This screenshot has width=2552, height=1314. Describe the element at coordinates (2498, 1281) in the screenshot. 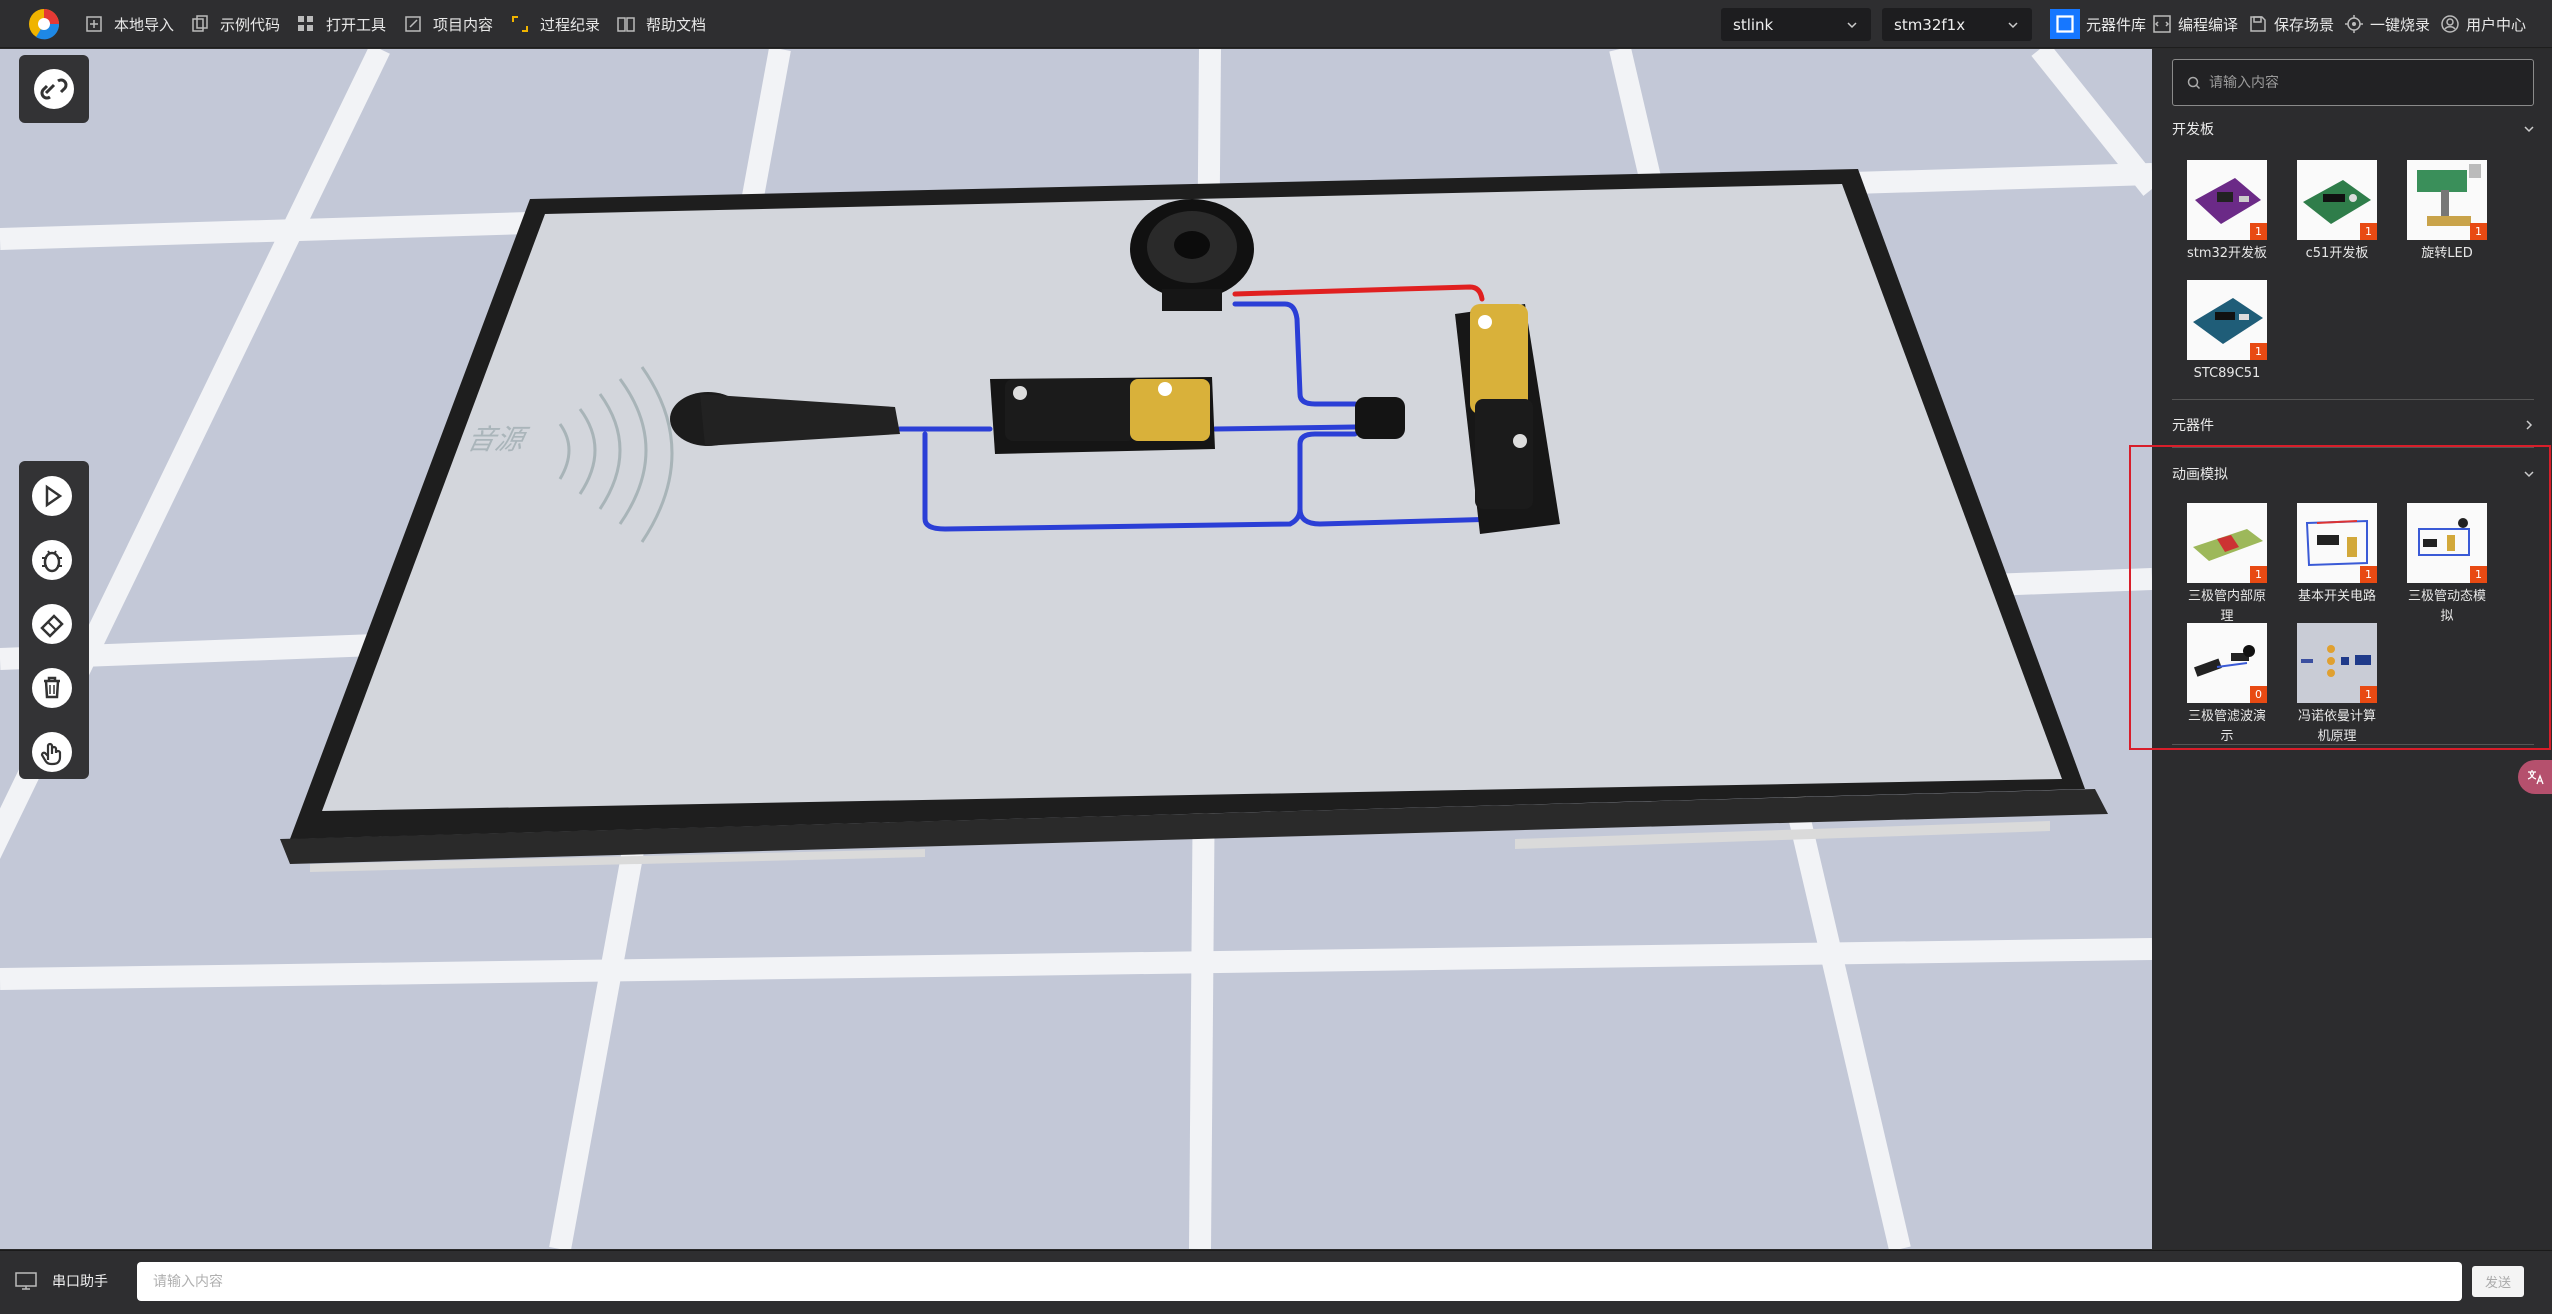

I see `send-button: 发送` at that location.